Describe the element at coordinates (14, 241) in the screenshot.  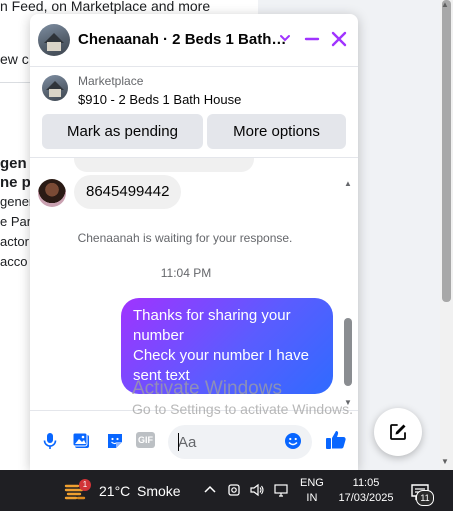
I see `background-text: actor` at that location.